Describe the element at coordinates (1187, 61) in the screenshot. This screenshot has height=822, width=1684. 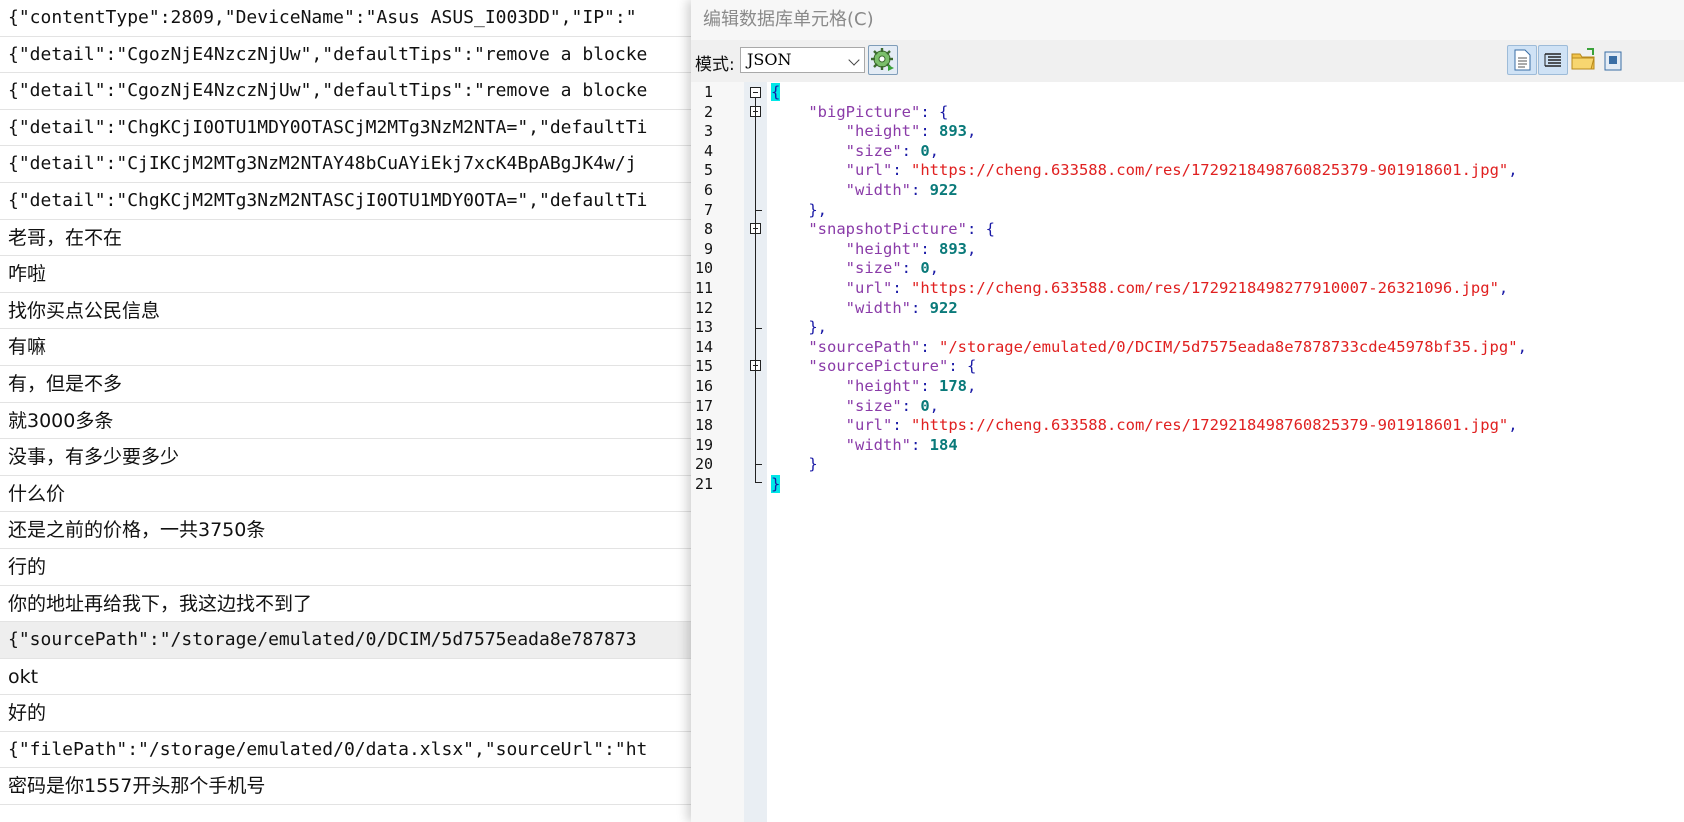
I see `editor-toolbar: 模式: JSON` at that location.